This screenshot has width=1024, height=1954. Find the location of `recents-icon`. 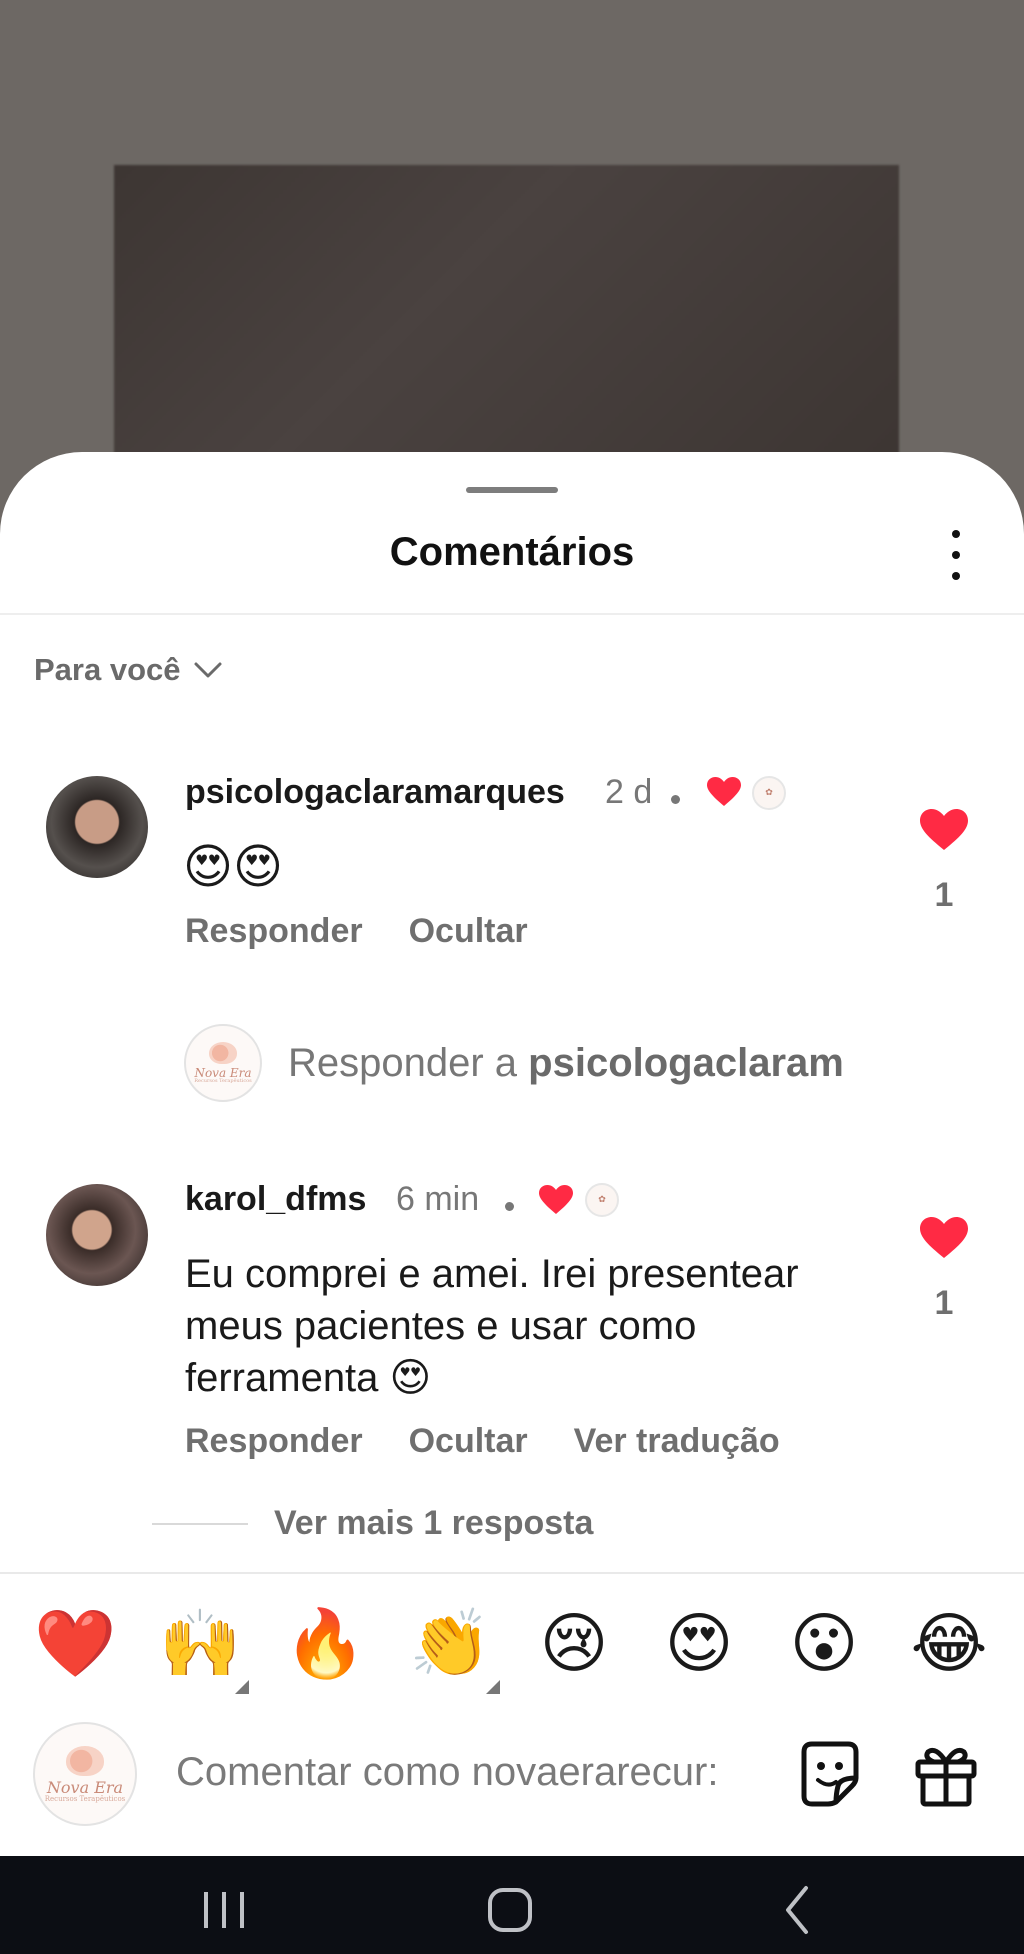

recents-icon is located at coordinates (224, 1908).